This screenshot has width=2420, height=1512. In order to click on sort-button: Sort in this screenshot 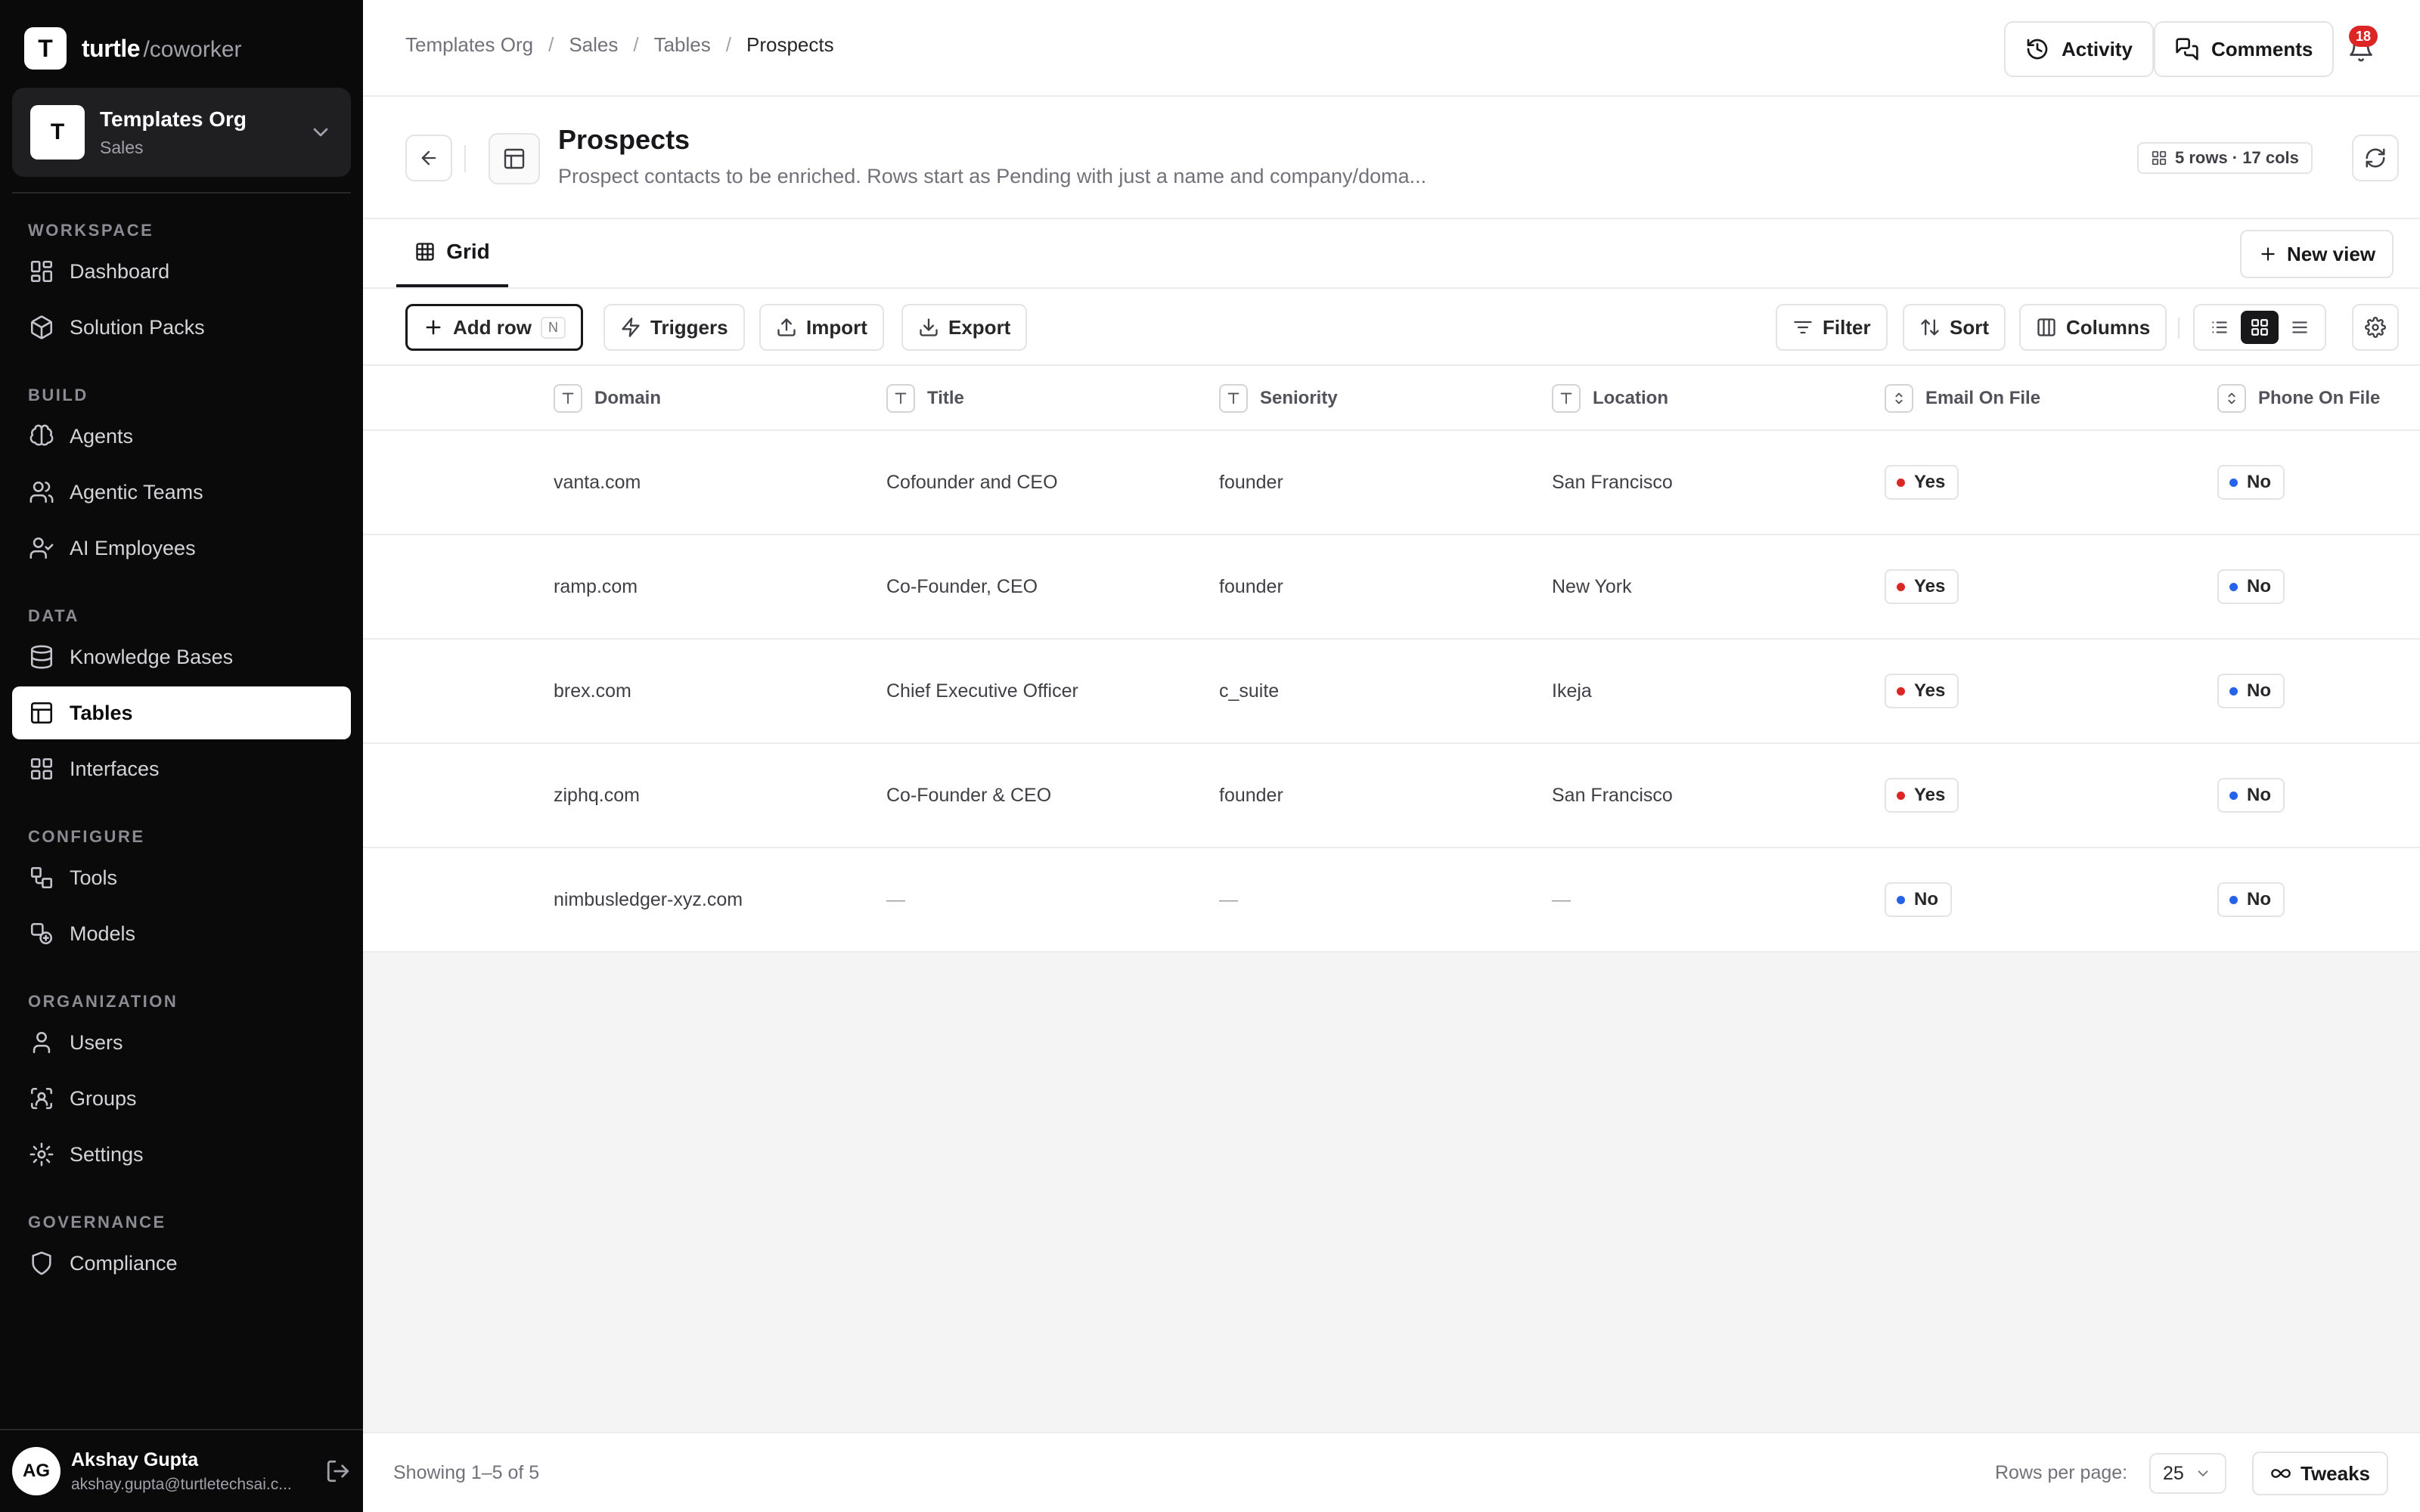, I will do `click(1954, 327)`.